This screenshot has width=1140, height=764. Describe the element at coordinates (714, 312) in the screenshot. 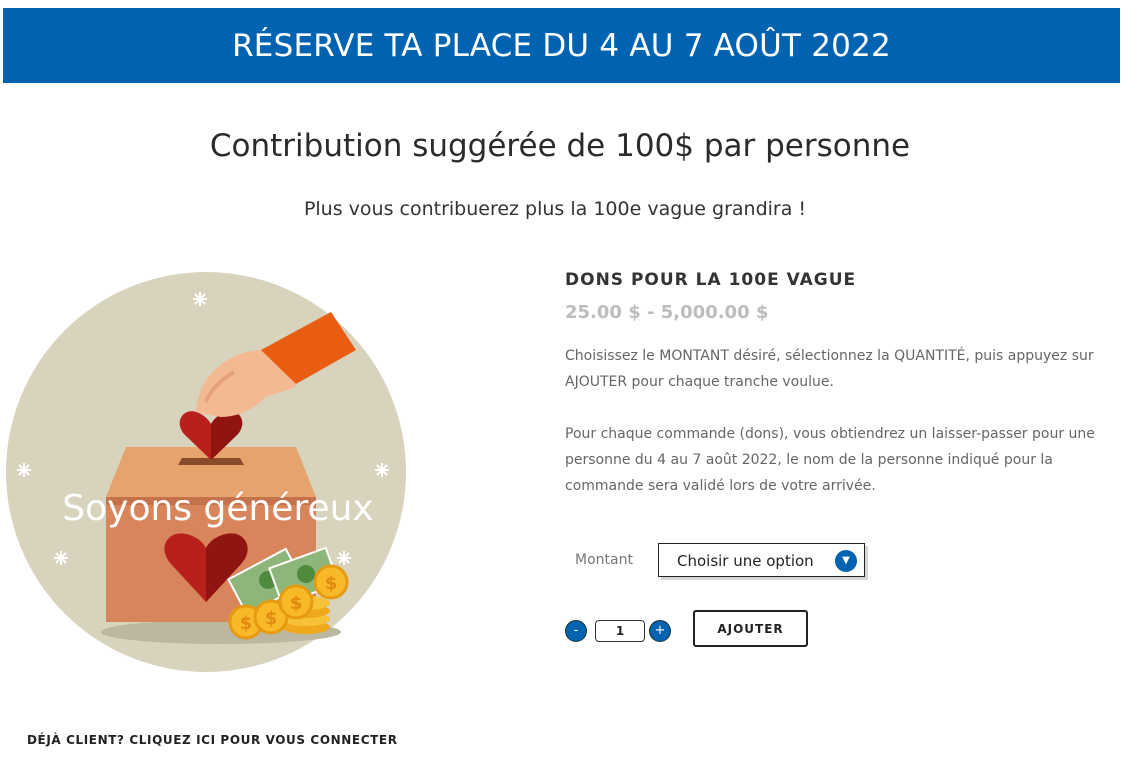

I see `price-max: 5,000.00 $` at that location.